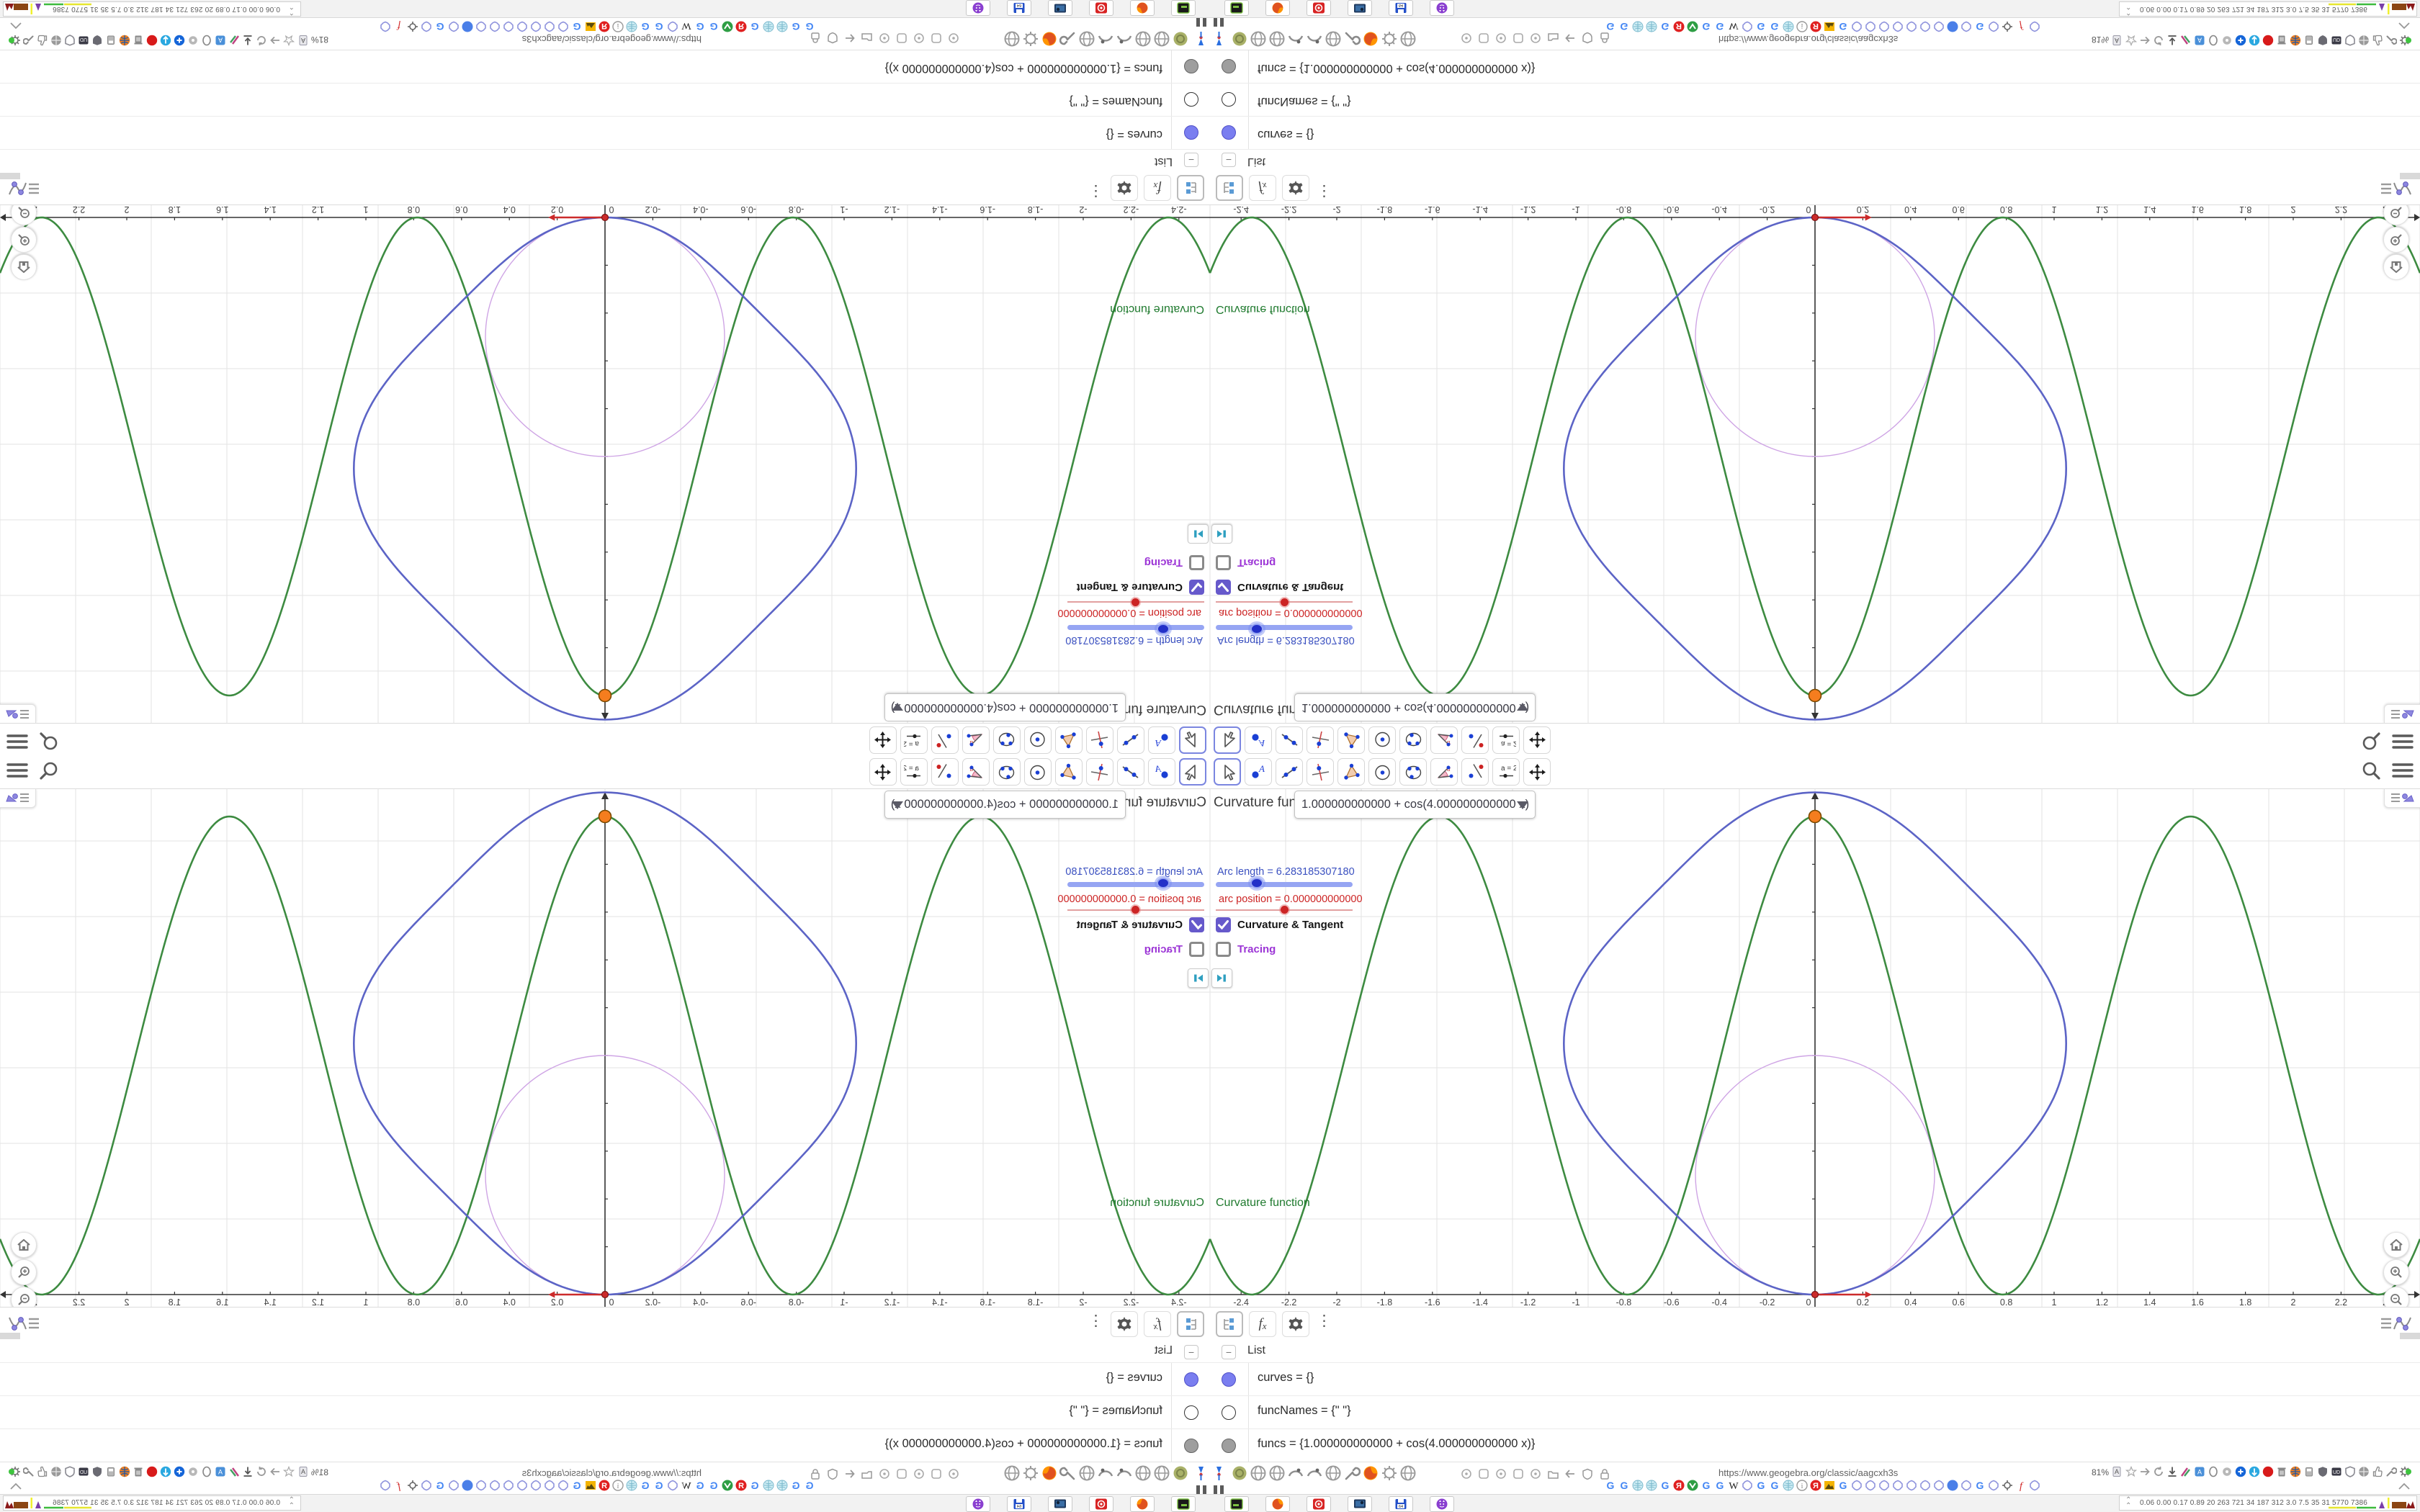  I want to click on tracing-checkbox, so click(1223, 562).